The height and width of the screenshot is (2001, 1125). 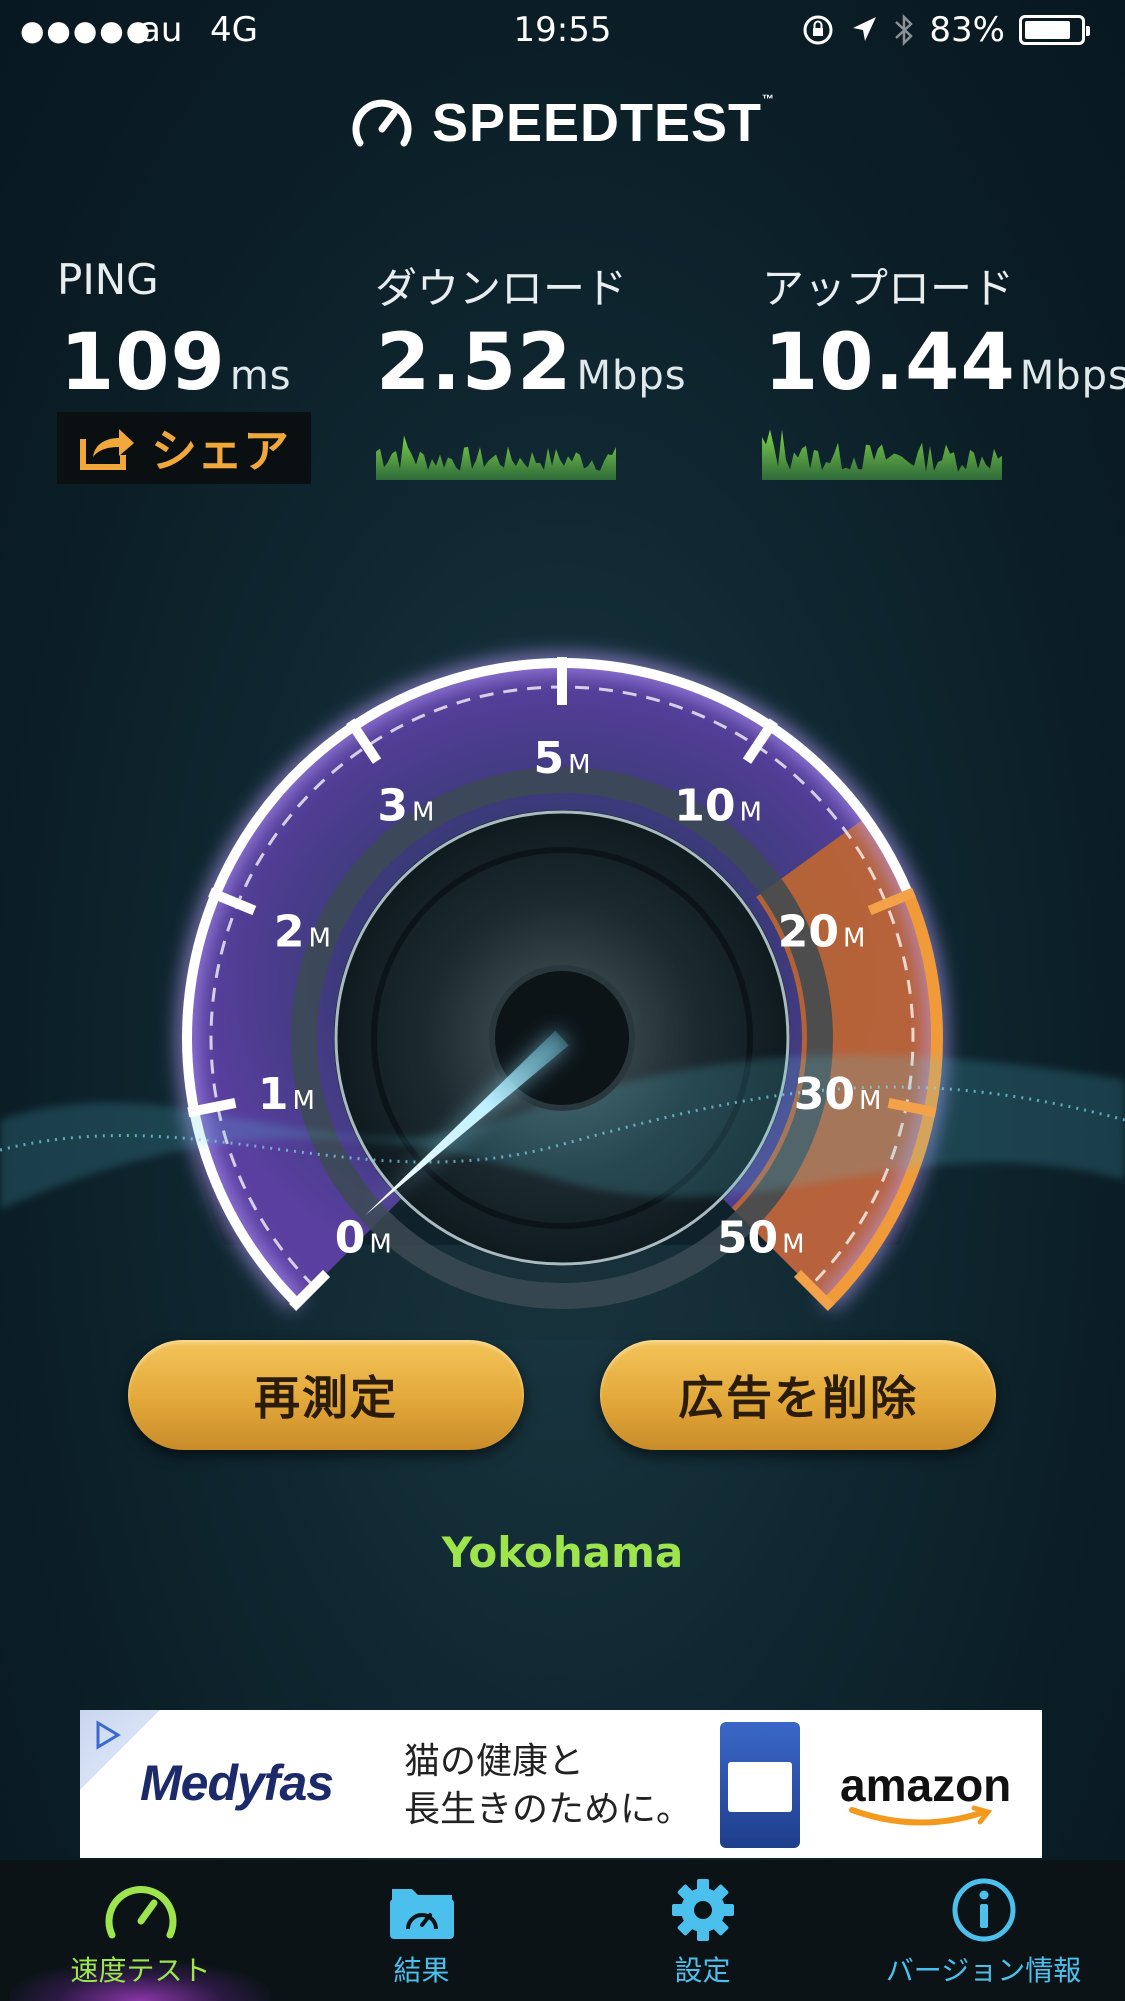 I want to click on ad-brand-logo: Medyfas, so click(x=237, y=1783).